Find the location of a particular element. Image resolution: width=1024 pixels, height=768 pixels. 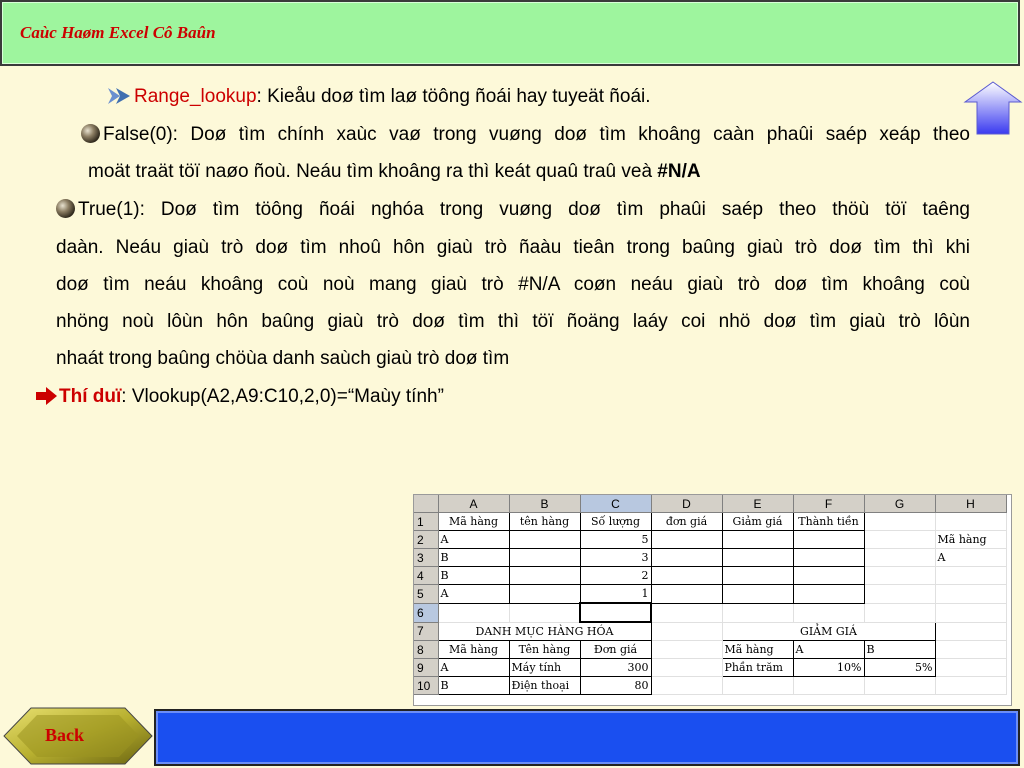

table-row: 7 DANH MỤC HÀNG HÓA GIẢM GIÁ is located at coordinates (710, 631).